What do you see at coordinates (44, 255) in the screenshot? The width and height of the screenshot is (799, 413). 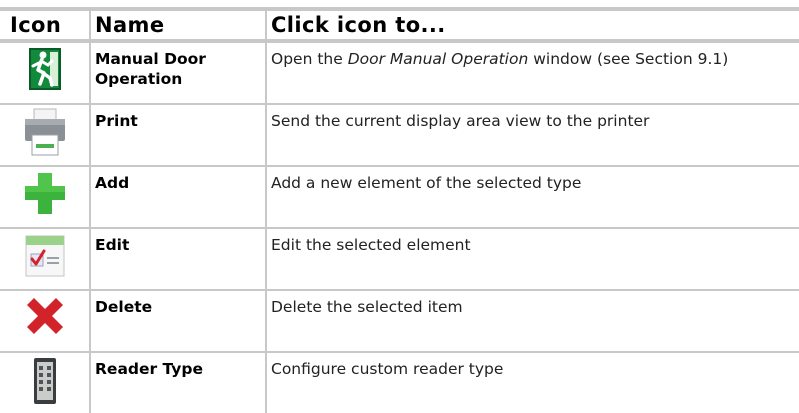 I see `edit-form-icon` at bounding box center [44, 255].